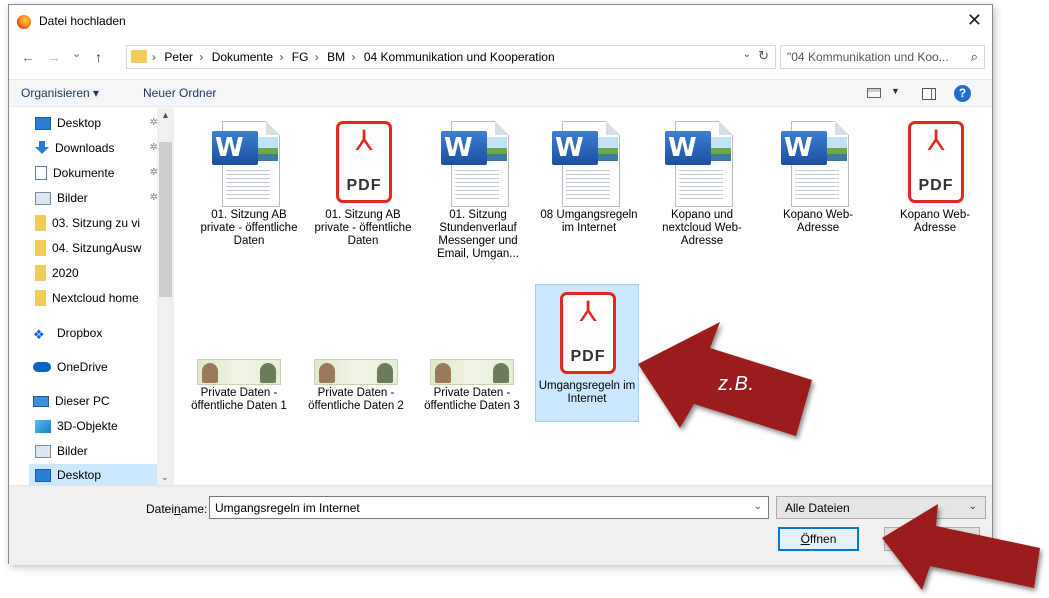 This screenshot has width=1049, height=598. I want to click on sidebar-item-label: Desktop, so click(79, 123).